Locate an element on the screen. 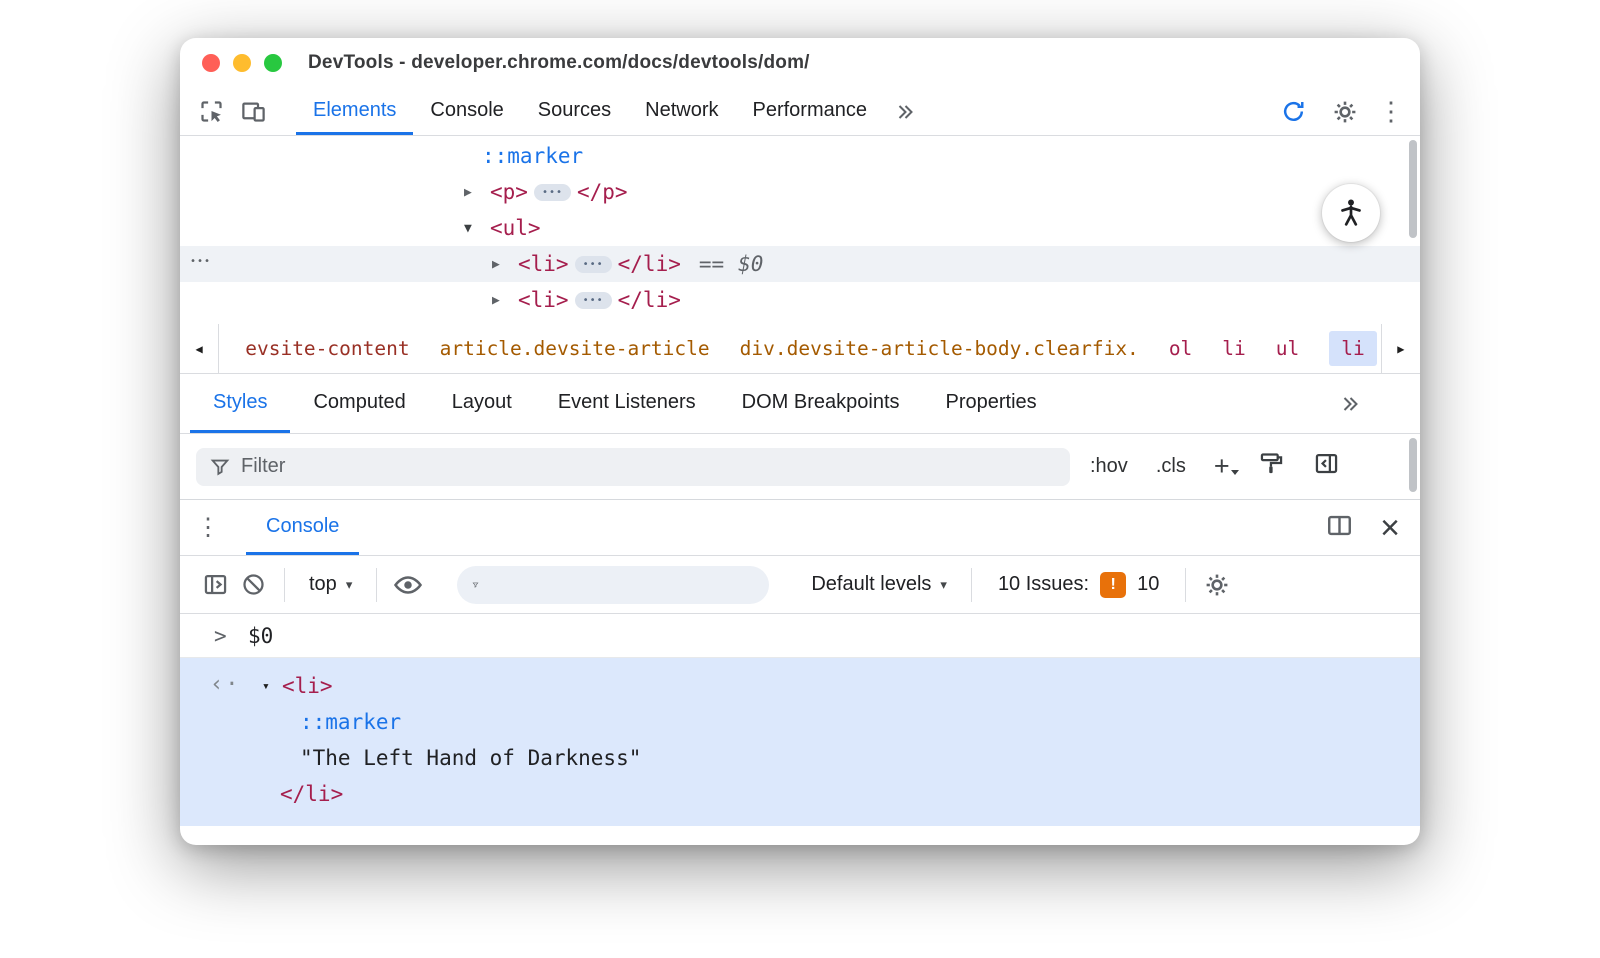  javascript-context-dropdown: top ▾ is located at coordinates (330, 584).